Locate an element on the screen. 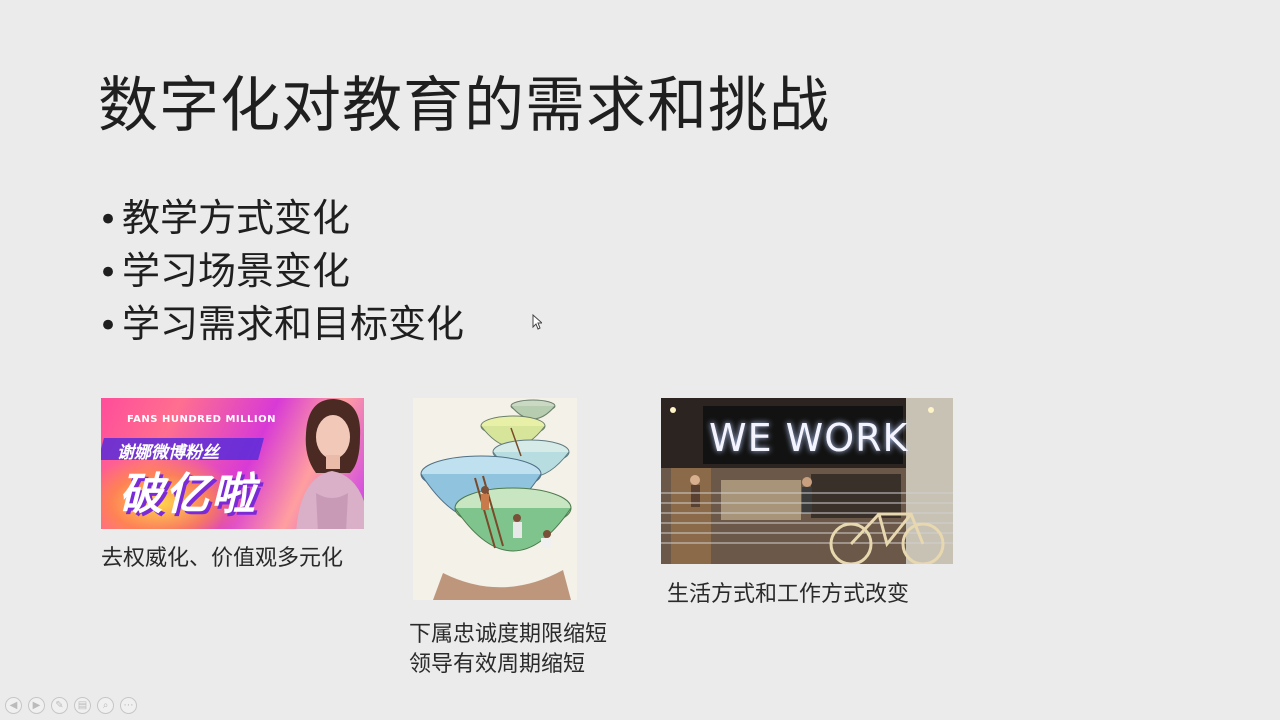 This screenshot has width=1280, height=720. bullet-label: 教学方式变化 is located at coordinates (236, 218).